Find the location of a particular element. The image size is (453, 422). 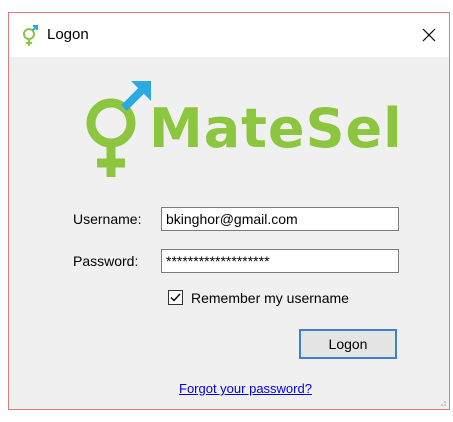

window-title: Logon is located at coordinates (68, 34).